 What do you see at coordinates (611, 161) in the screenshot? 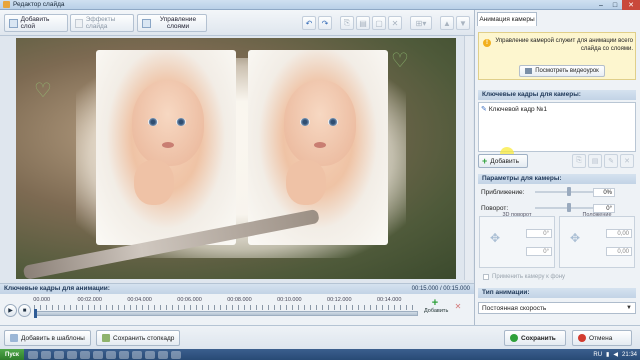
I see `edit-keyframe-icon: ✎` at bounding box center [611, 161].